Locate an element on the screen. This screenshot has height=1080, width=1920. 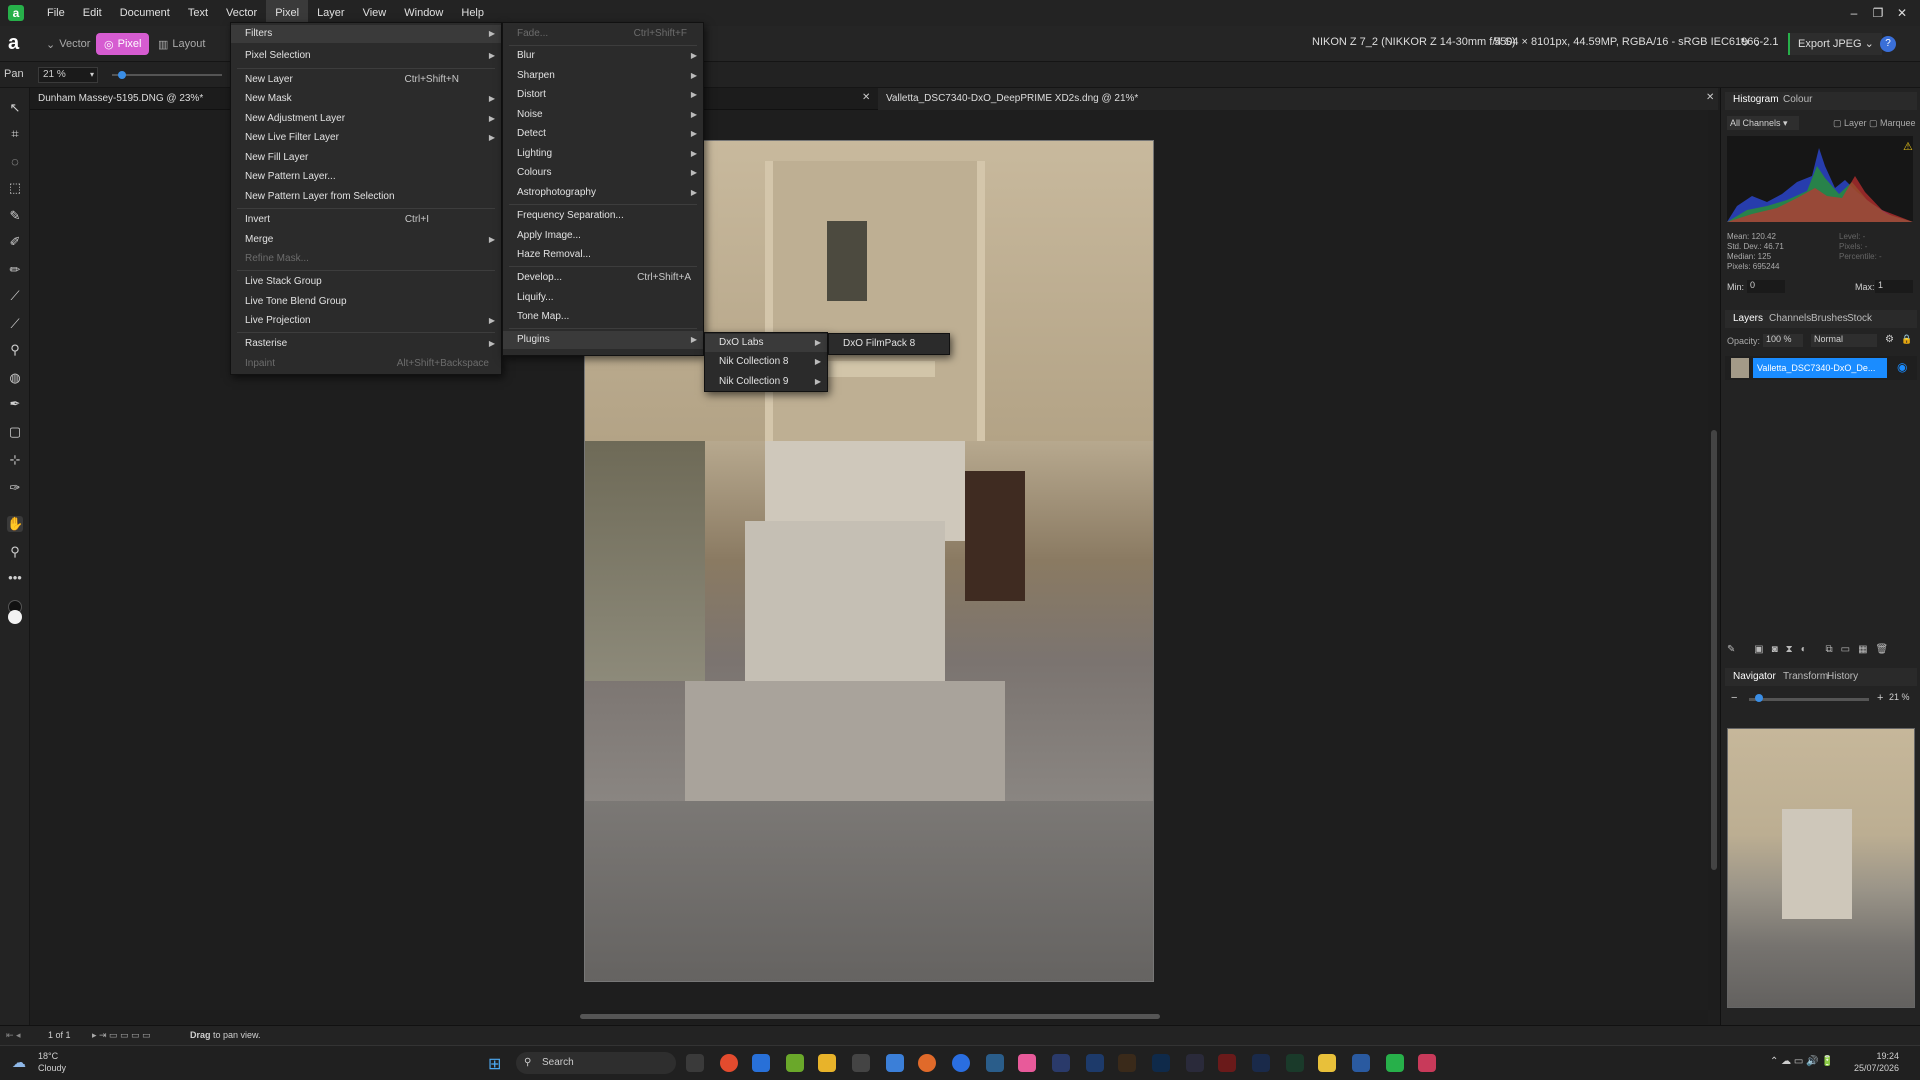
eye-icon: ◉ is located at coordinates (1902, 367).